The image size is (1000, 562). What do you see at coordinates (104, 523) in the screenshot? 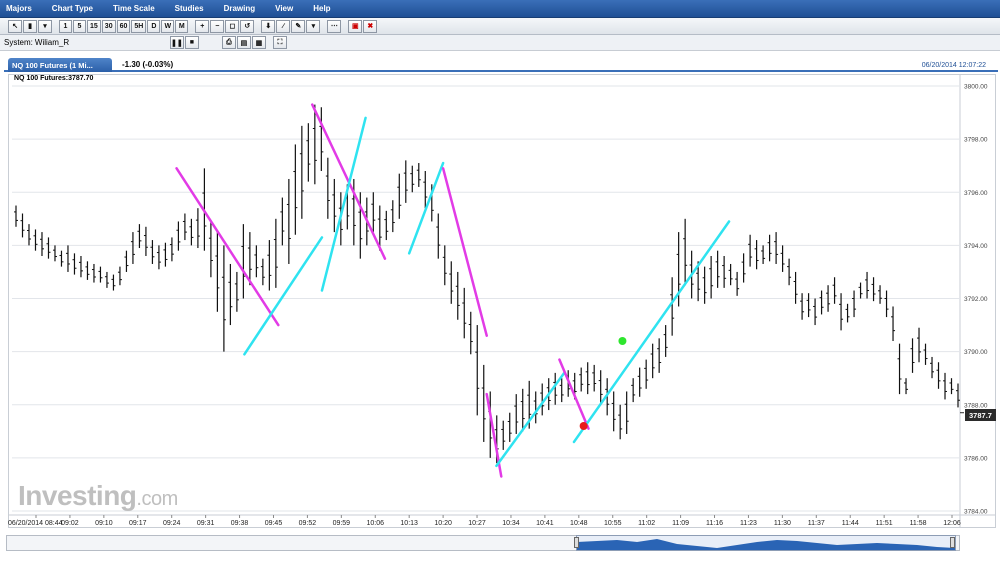
I see `x-tick-label: 09:10` at bounding box center [104, 523].